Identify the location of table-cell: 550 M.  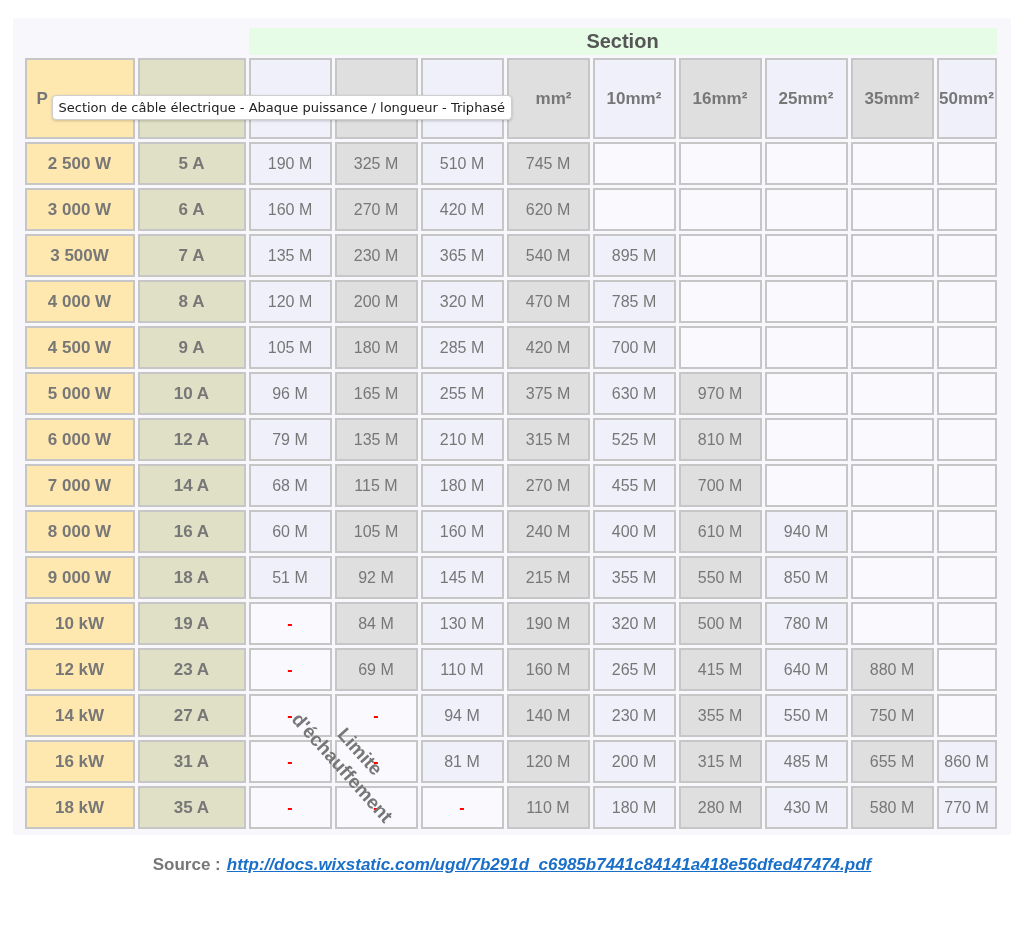
(720, 577).